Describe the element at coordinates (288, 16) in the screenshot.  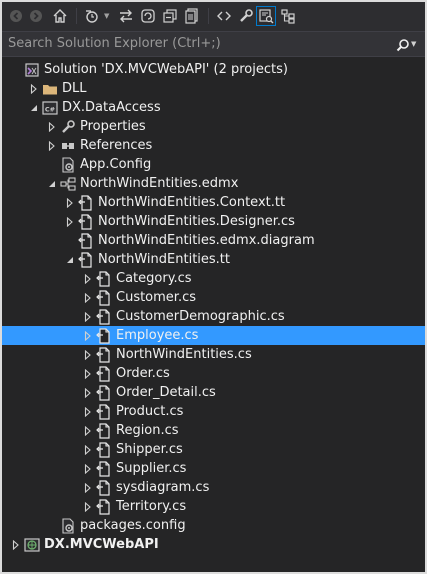
I see `class-view-button` at that location.